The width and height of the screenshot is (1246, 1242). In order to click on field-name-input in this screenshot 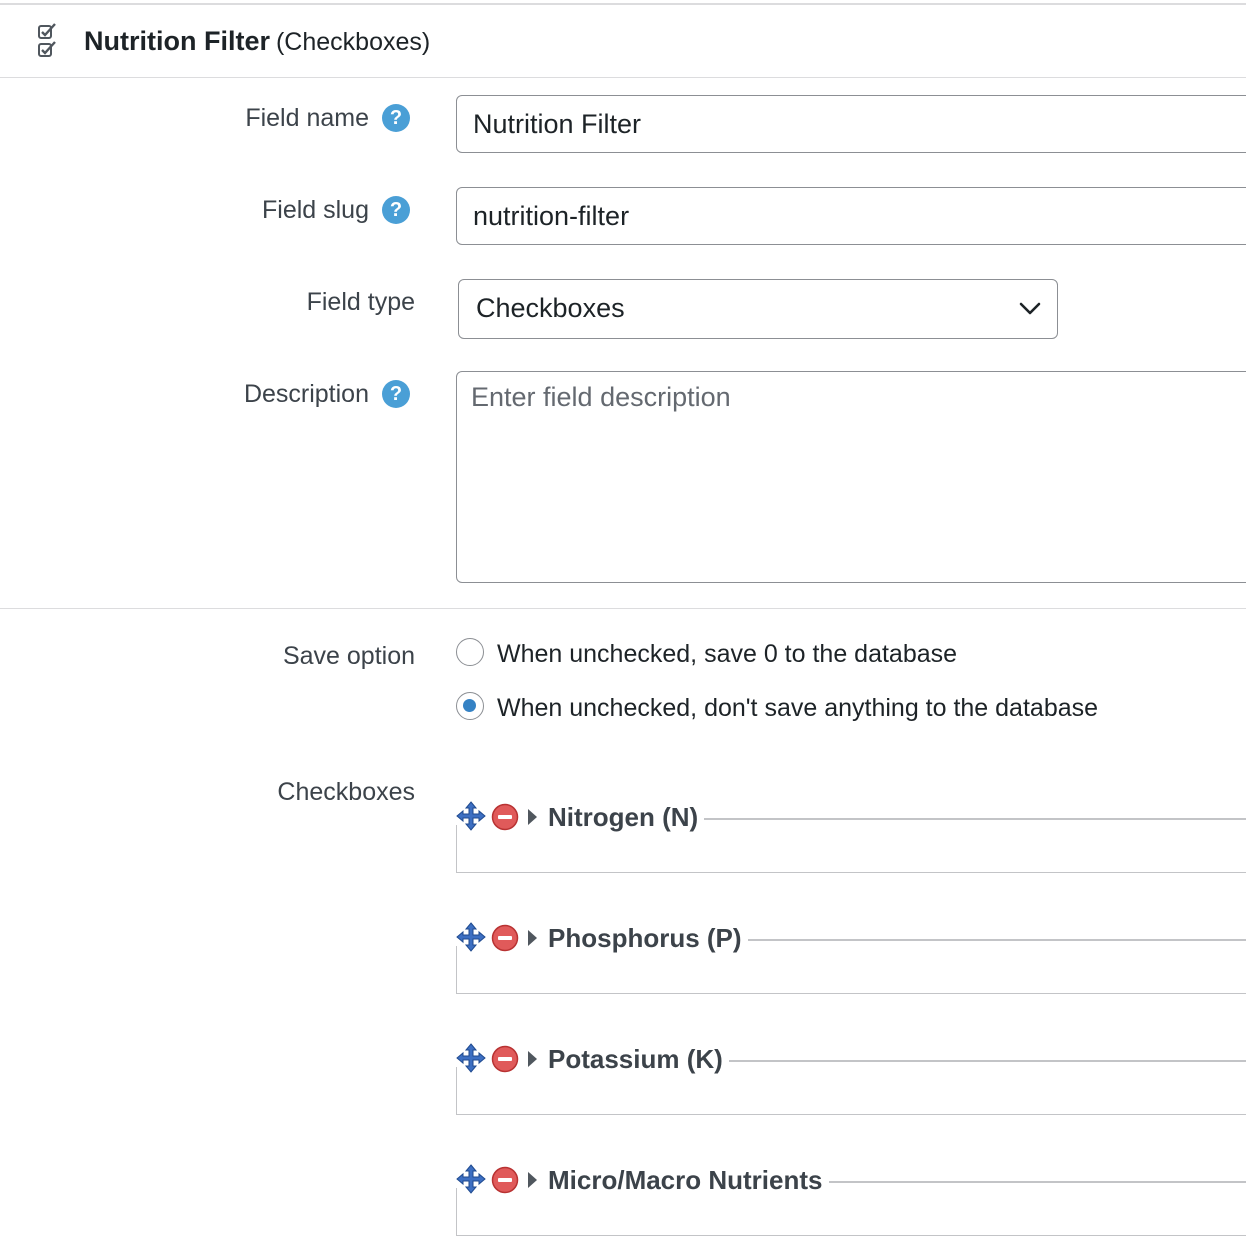, I will do `click(851, 124)`.